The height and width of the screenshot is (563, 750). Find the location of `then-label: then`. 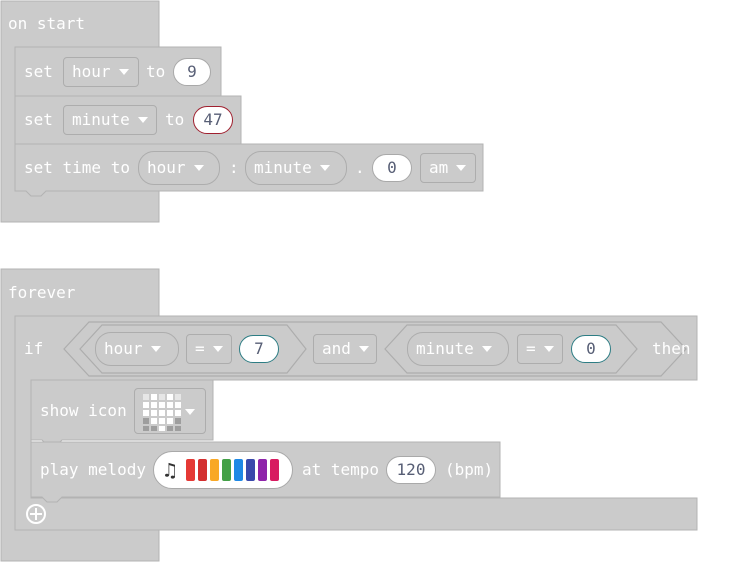

then-label: then is located at coordinates (671, 348).